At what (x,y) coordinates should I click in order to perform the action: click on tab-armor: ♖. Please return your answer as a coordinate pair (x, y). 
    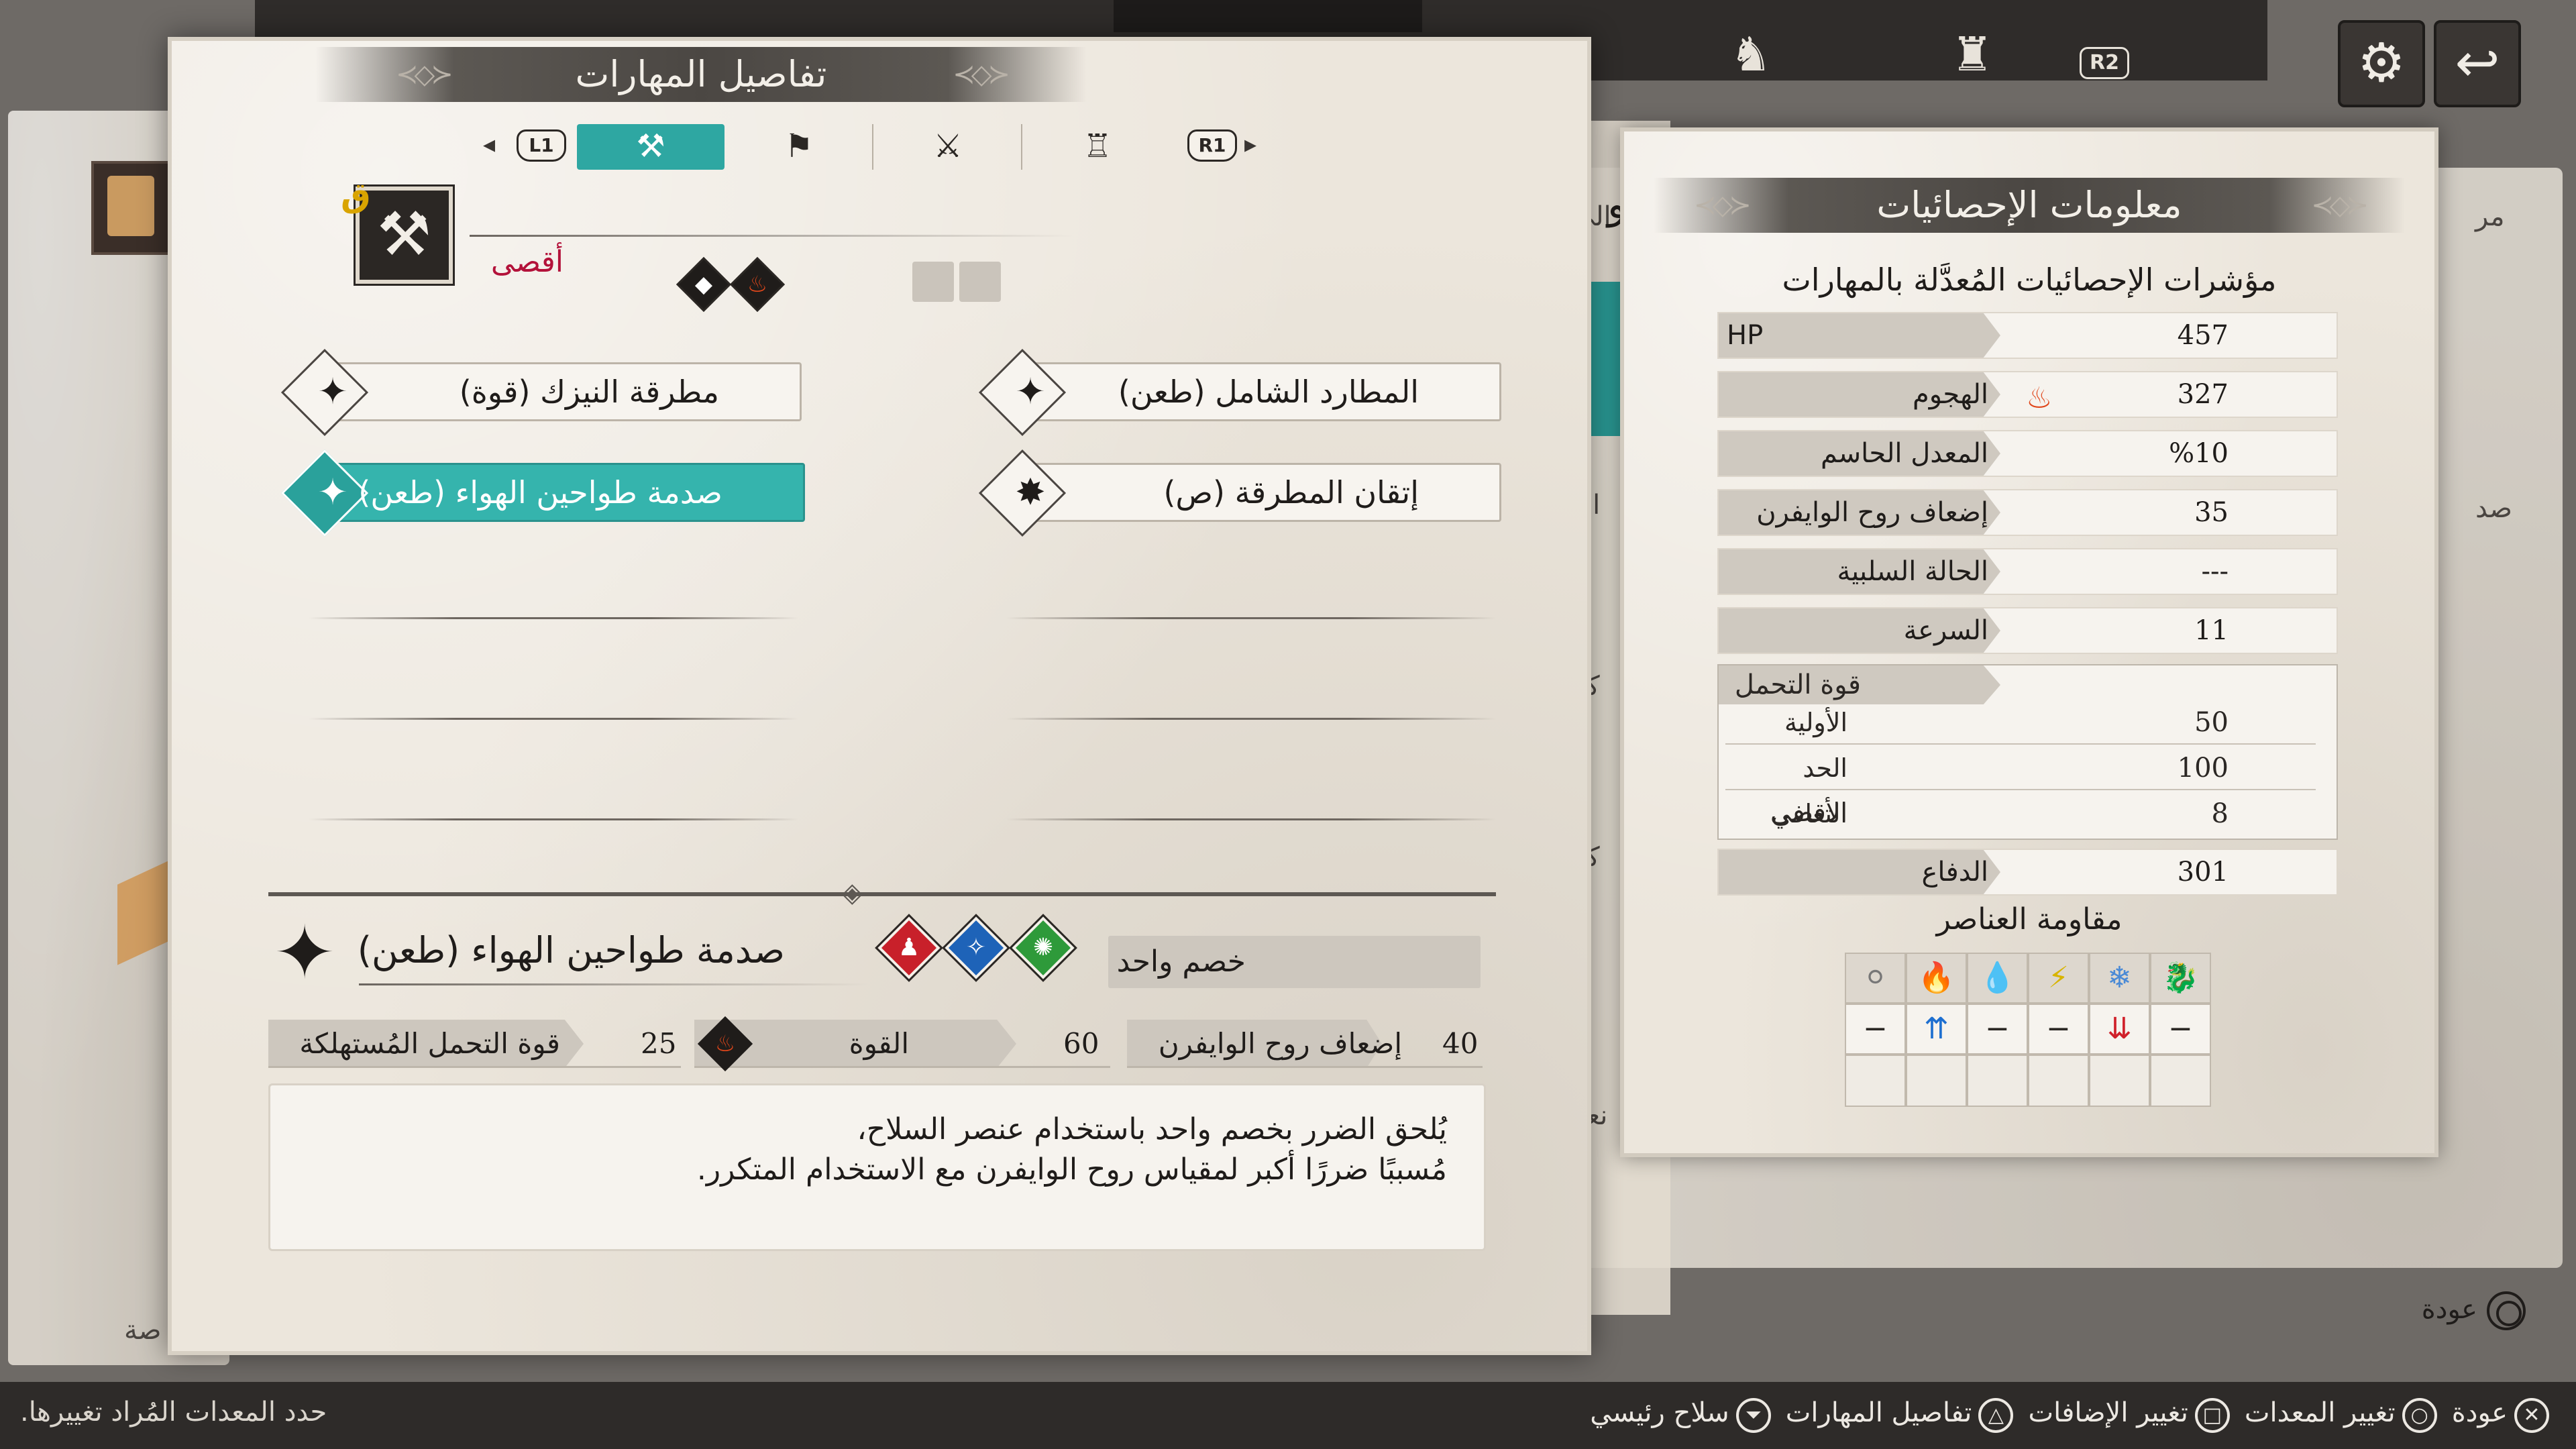
    Looking at the image, I should click on (1097, 147).